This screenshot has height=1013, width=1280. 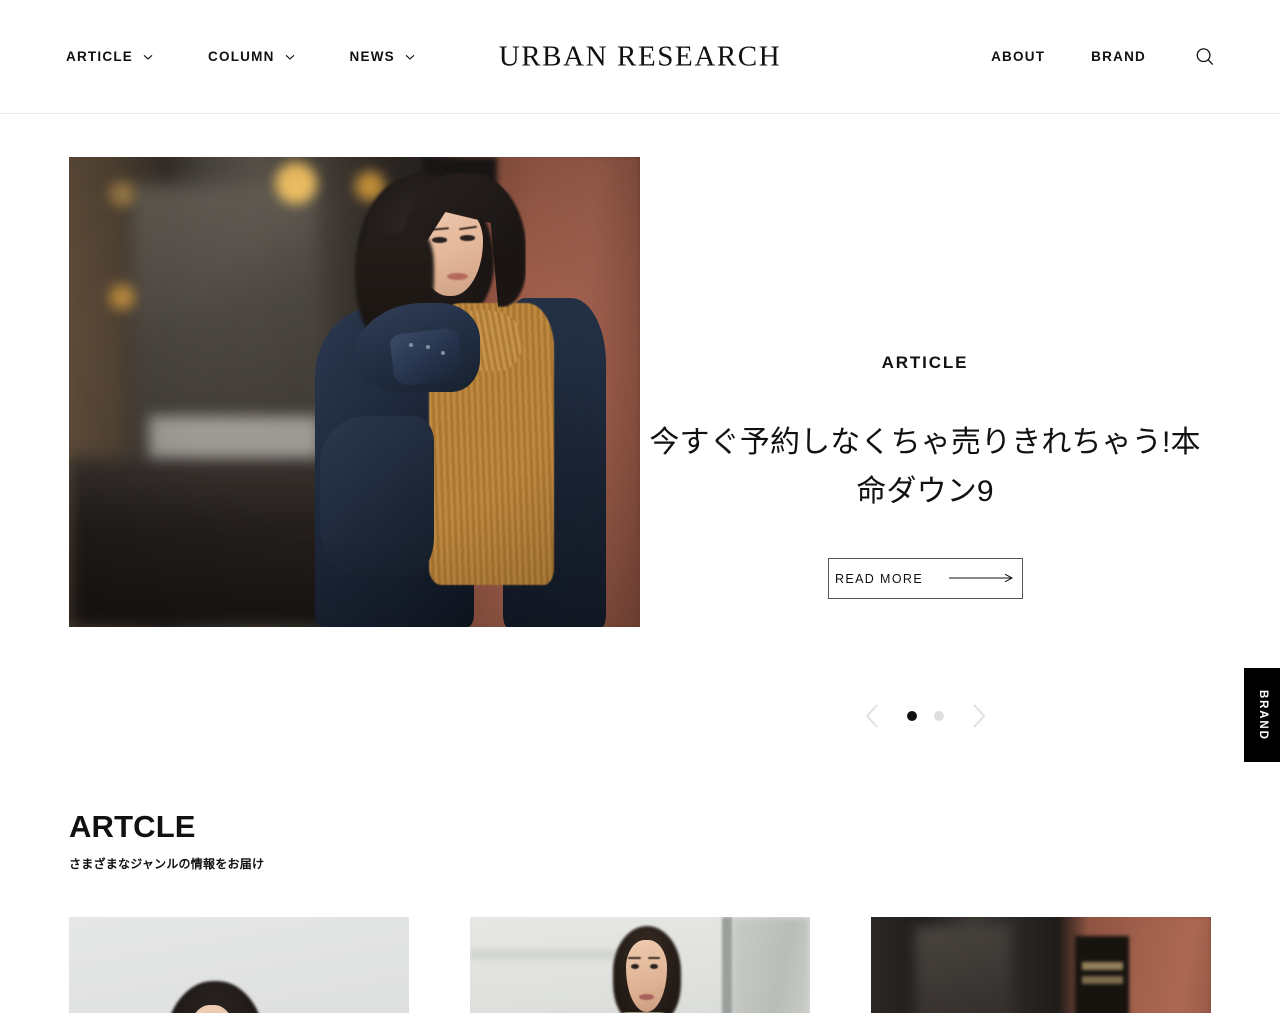 What do you see at coordinates (982, 579) in the screenshot?
I see `arrow-right-icon` at bounding box center [982, 579].